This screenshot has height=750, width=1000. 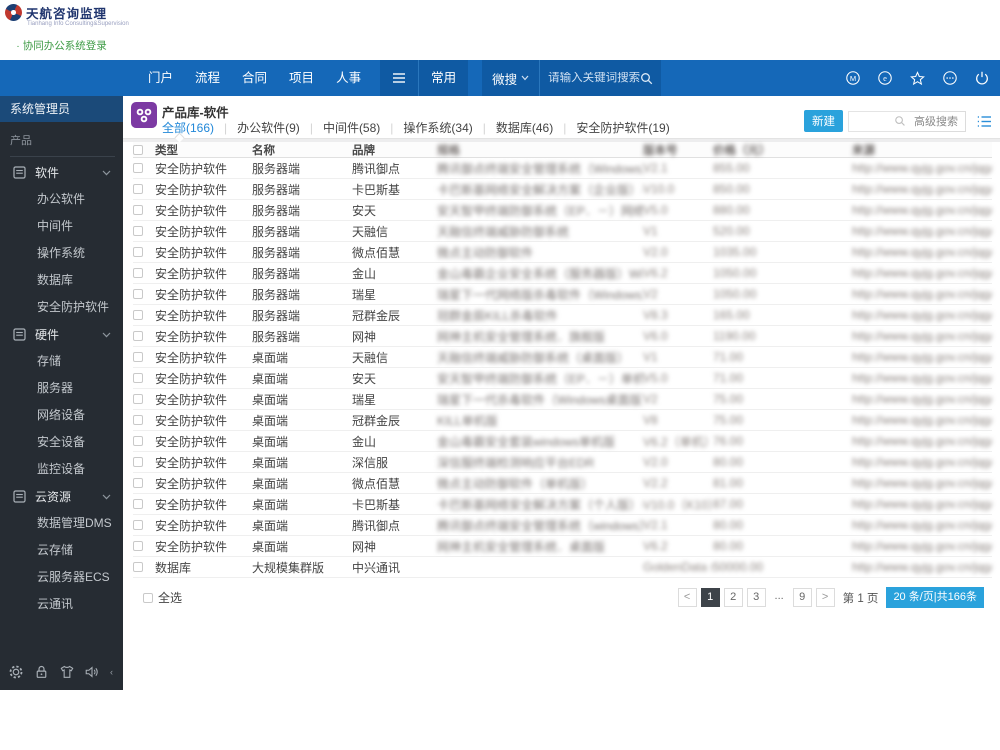 What do you see at coordinates (710, 597) in the screenshot?
I see `page-1-button: 1` at bounding box center [710, 597].